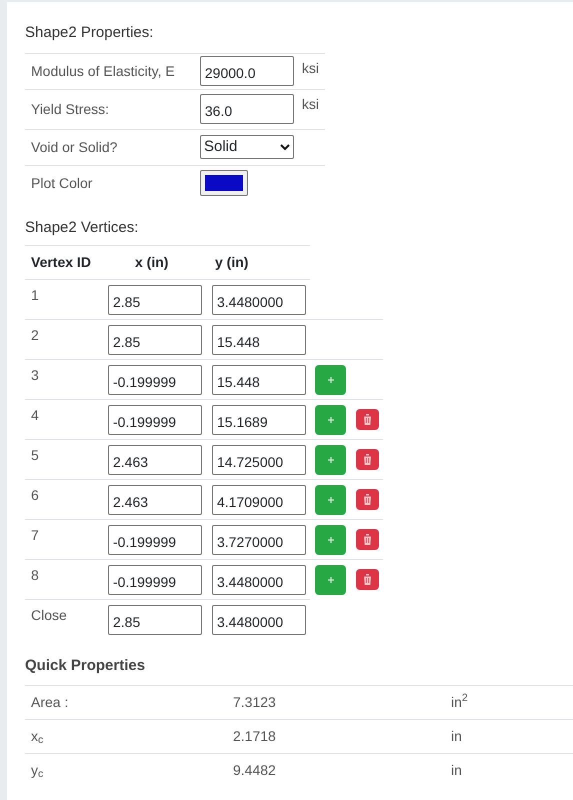 Image resolution: width=573 pixels, height=800 pixels. What do you see at coordinates (35, 575) in the screenshot?
I see `vertex-id: 8` at bounding box center [35, 575].